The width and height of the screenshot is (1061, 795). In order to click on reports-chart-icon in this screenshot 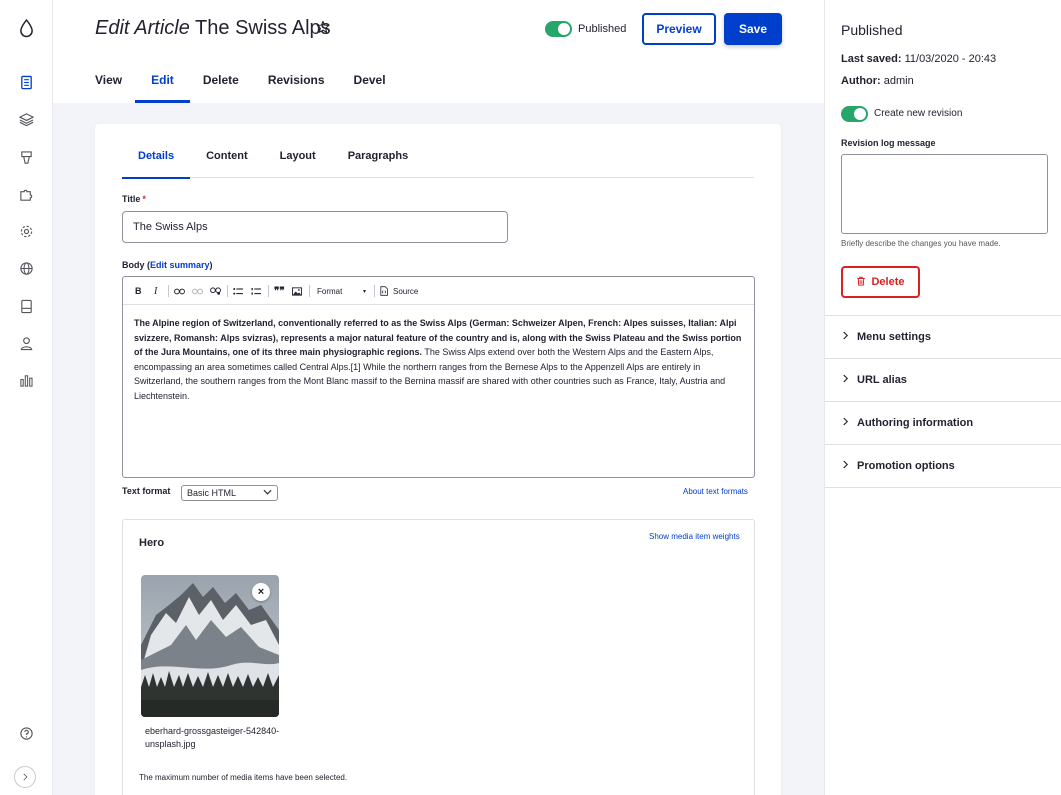, I will do `click(26, 380)`.